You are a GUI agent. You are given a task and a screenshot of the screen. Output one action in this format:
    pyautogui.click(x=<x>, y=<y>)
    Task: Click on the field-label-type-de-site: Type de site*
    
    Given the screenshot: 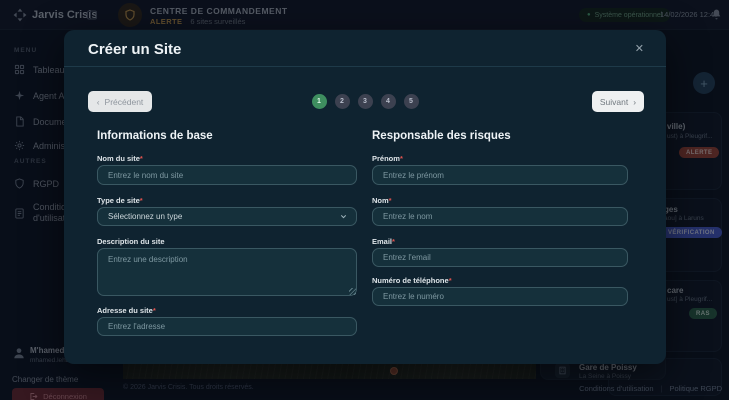 What is the action you would take?
    pyautogui.click(x=120, y=200)
    